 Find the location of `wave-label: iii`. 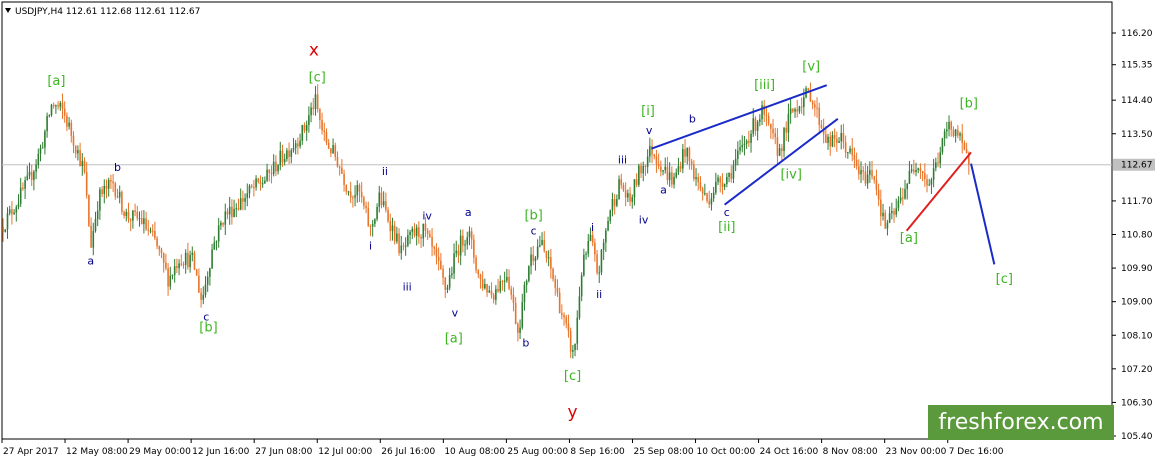

wave-label: iii is located at coordinates (407, 286).